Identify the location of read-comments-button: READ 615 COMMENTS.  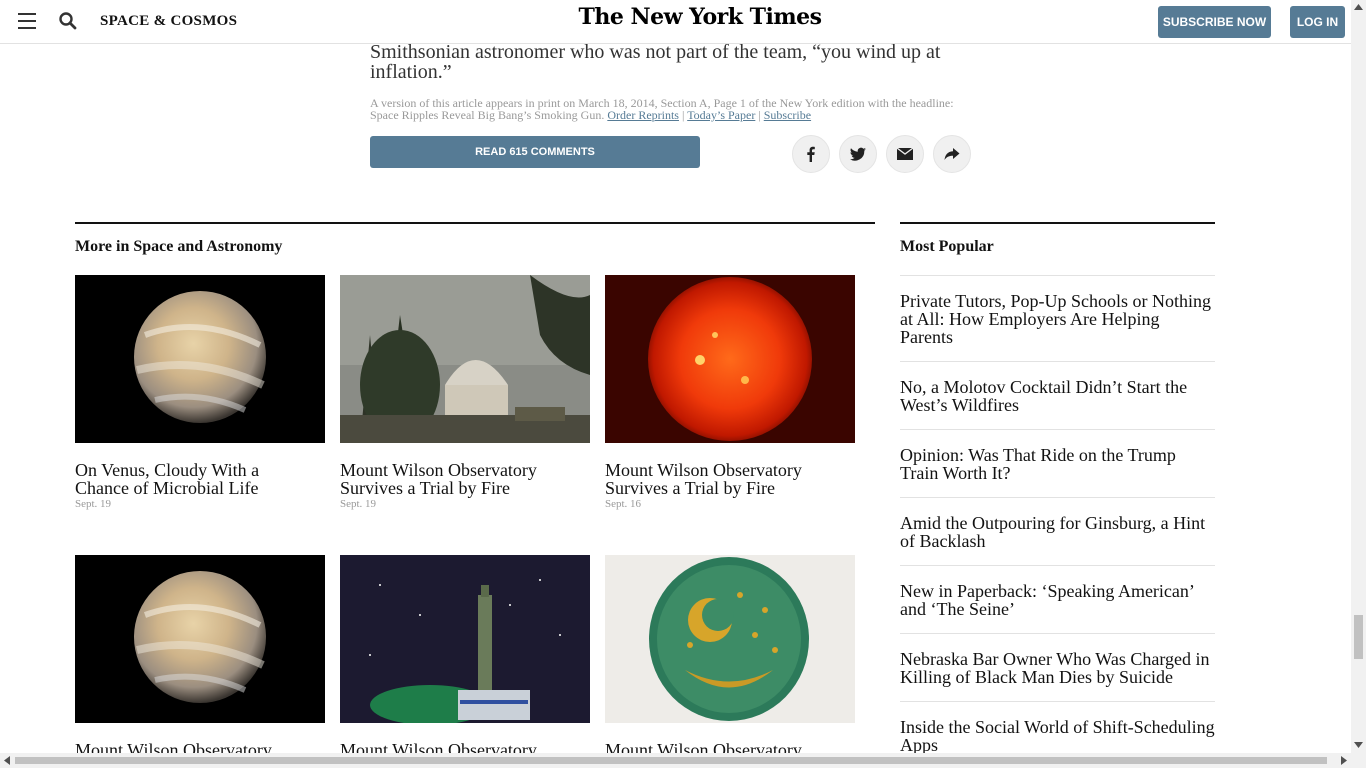
(535, 152).